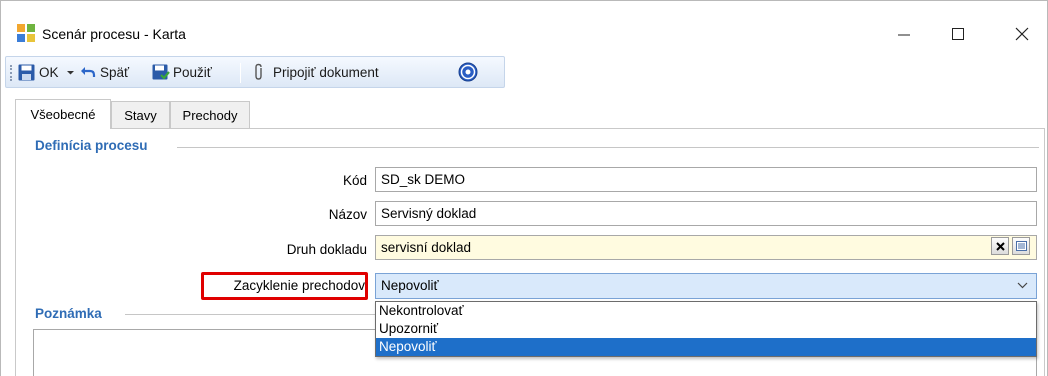 The image size is (1048, 376). Describe the element at coordinates (26, 72) in the screenshot. I see `save-icon` at that location.